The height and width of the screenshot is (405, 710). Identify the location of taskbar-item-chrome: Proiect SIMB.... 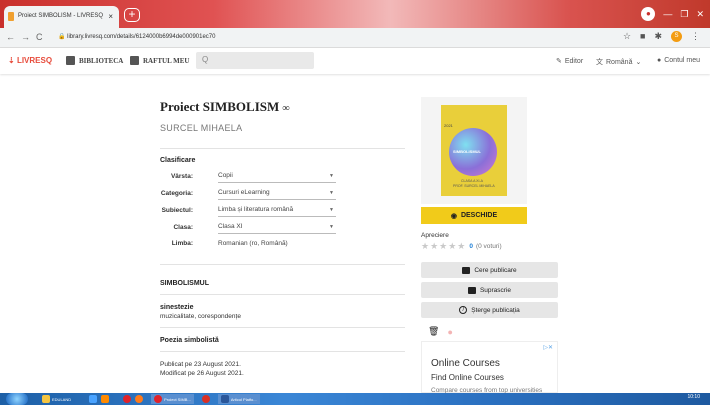
(172, 399).